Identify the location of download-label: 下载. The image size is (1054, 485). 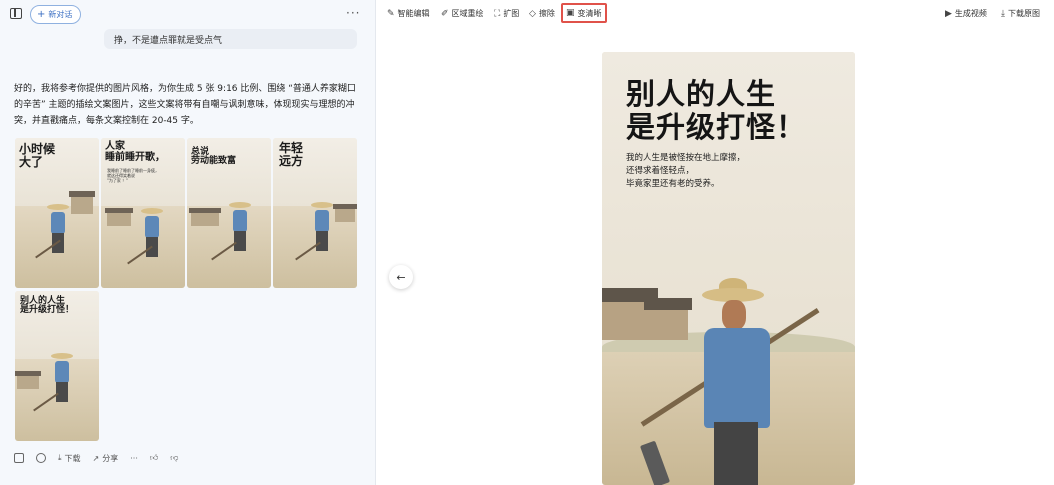
(72, 458).